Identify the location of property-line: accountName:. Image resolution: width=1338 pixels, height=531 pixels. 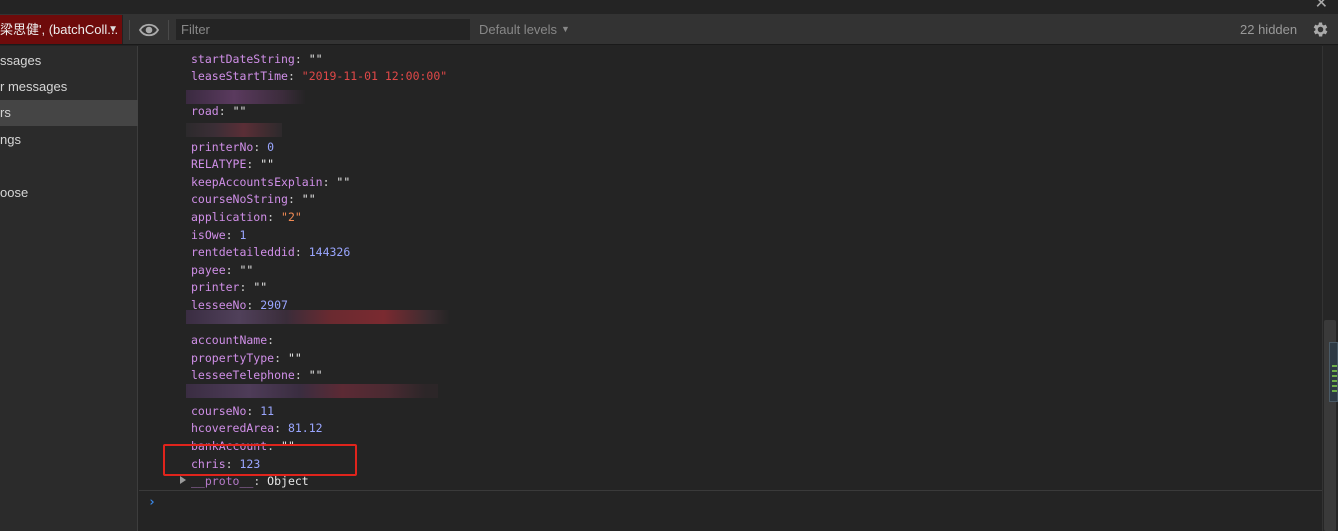
(232, 340).